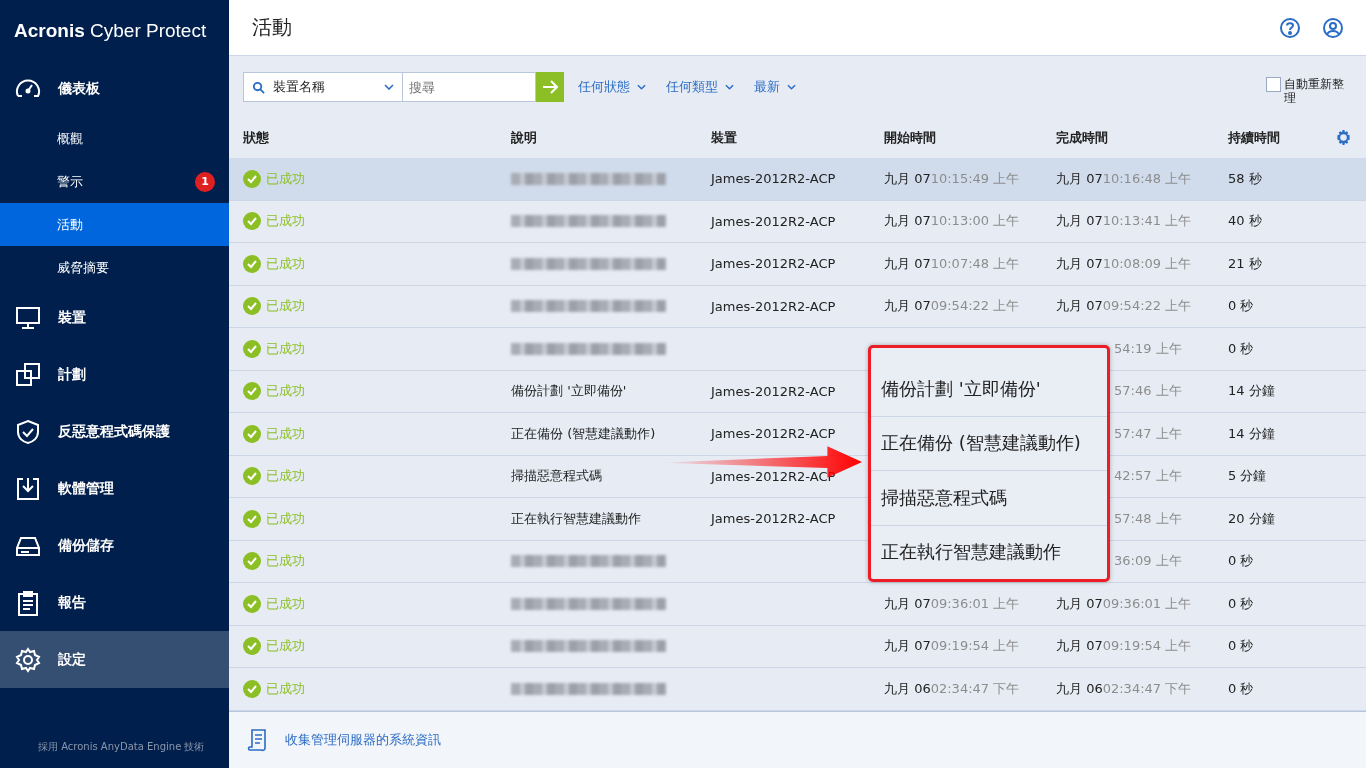 The height and width of the screenshot is (768, 1366). Describe the element at coordinates (1124, 603) in the screenshot. I see `table-cell: 九月 0709:36:01 上午` at that location.